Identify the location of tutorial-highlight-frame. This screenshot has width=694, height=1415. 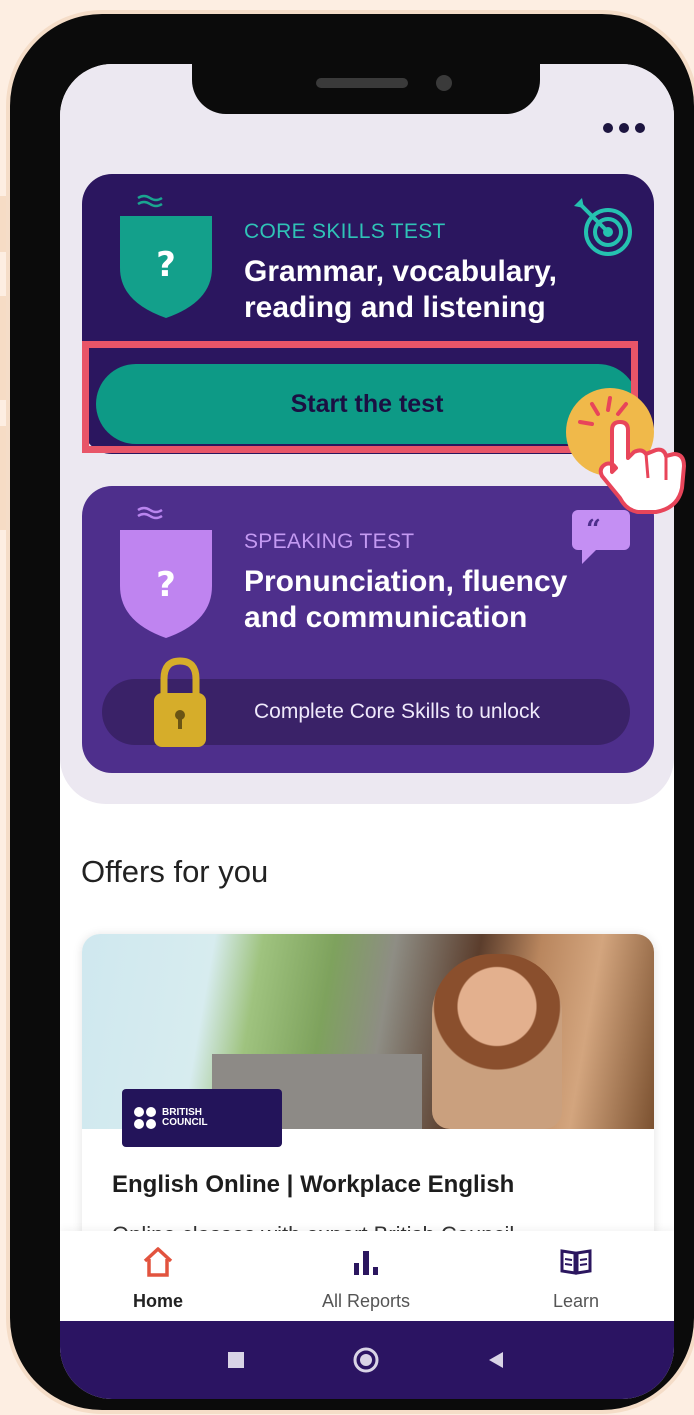
(360, 397).